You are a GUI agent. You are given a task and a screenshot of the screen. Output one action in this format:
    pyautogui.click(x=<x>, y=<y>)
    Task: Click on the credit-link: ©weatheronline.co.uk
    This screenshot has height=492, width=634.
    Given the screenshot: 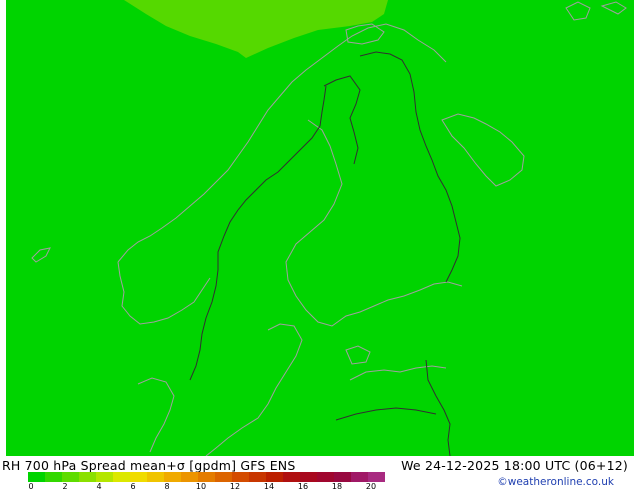 What is the action you would take?
    pyautogui.click(x=555, y=482)
    